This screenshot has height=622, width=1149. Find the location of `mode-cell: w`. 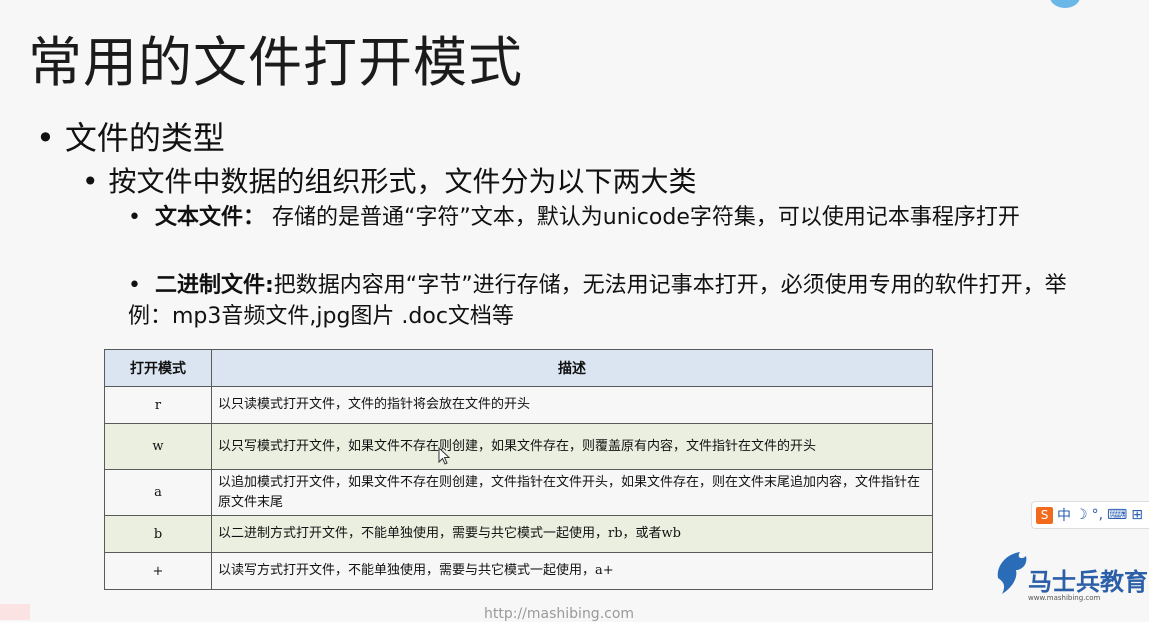

mode-cell: w is located at coordinates (158, 446).